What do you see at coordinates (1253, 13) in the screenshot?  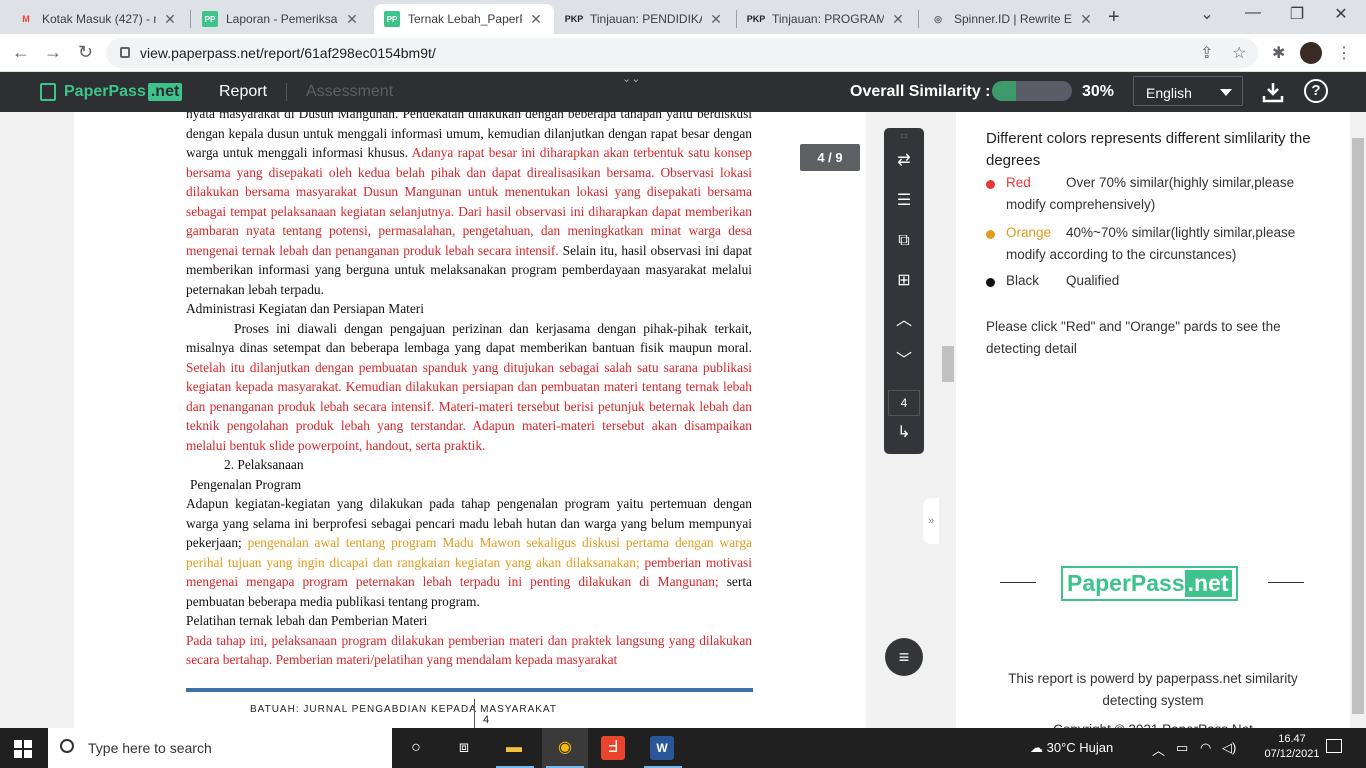 I see `minimize-button: —` at bounding box center [1253, 13].